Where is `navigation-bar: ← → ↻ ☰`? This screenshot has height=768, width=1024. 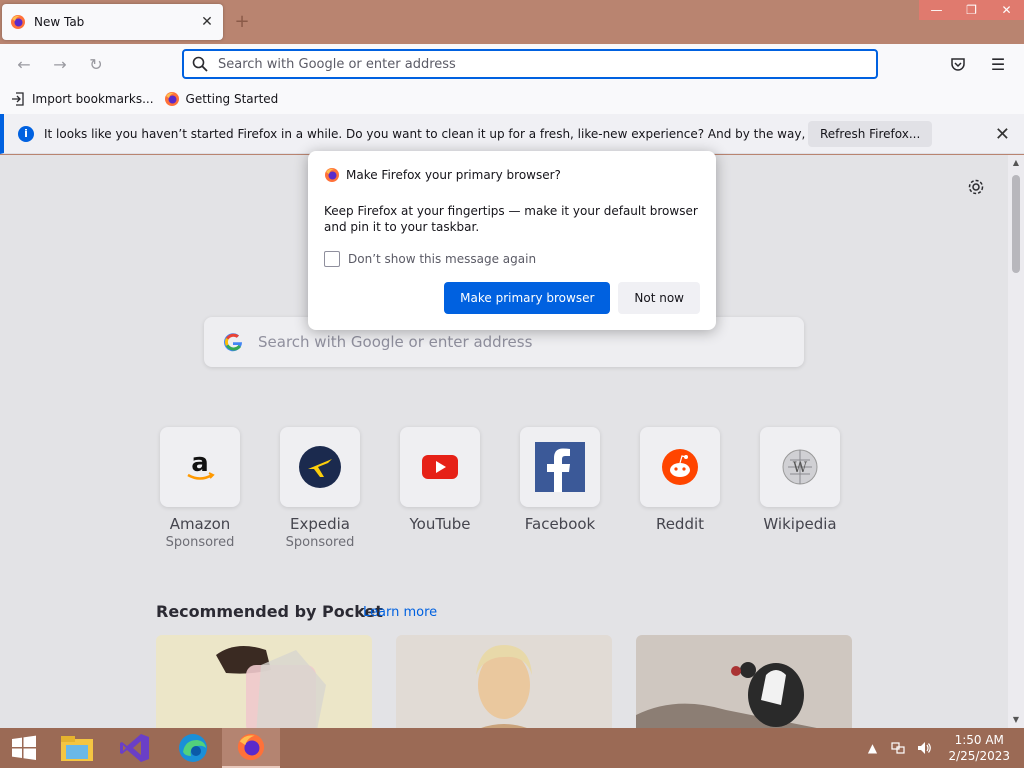
navigation-bar: ← → ↻ ☰ is located at coordinates (512, 64).